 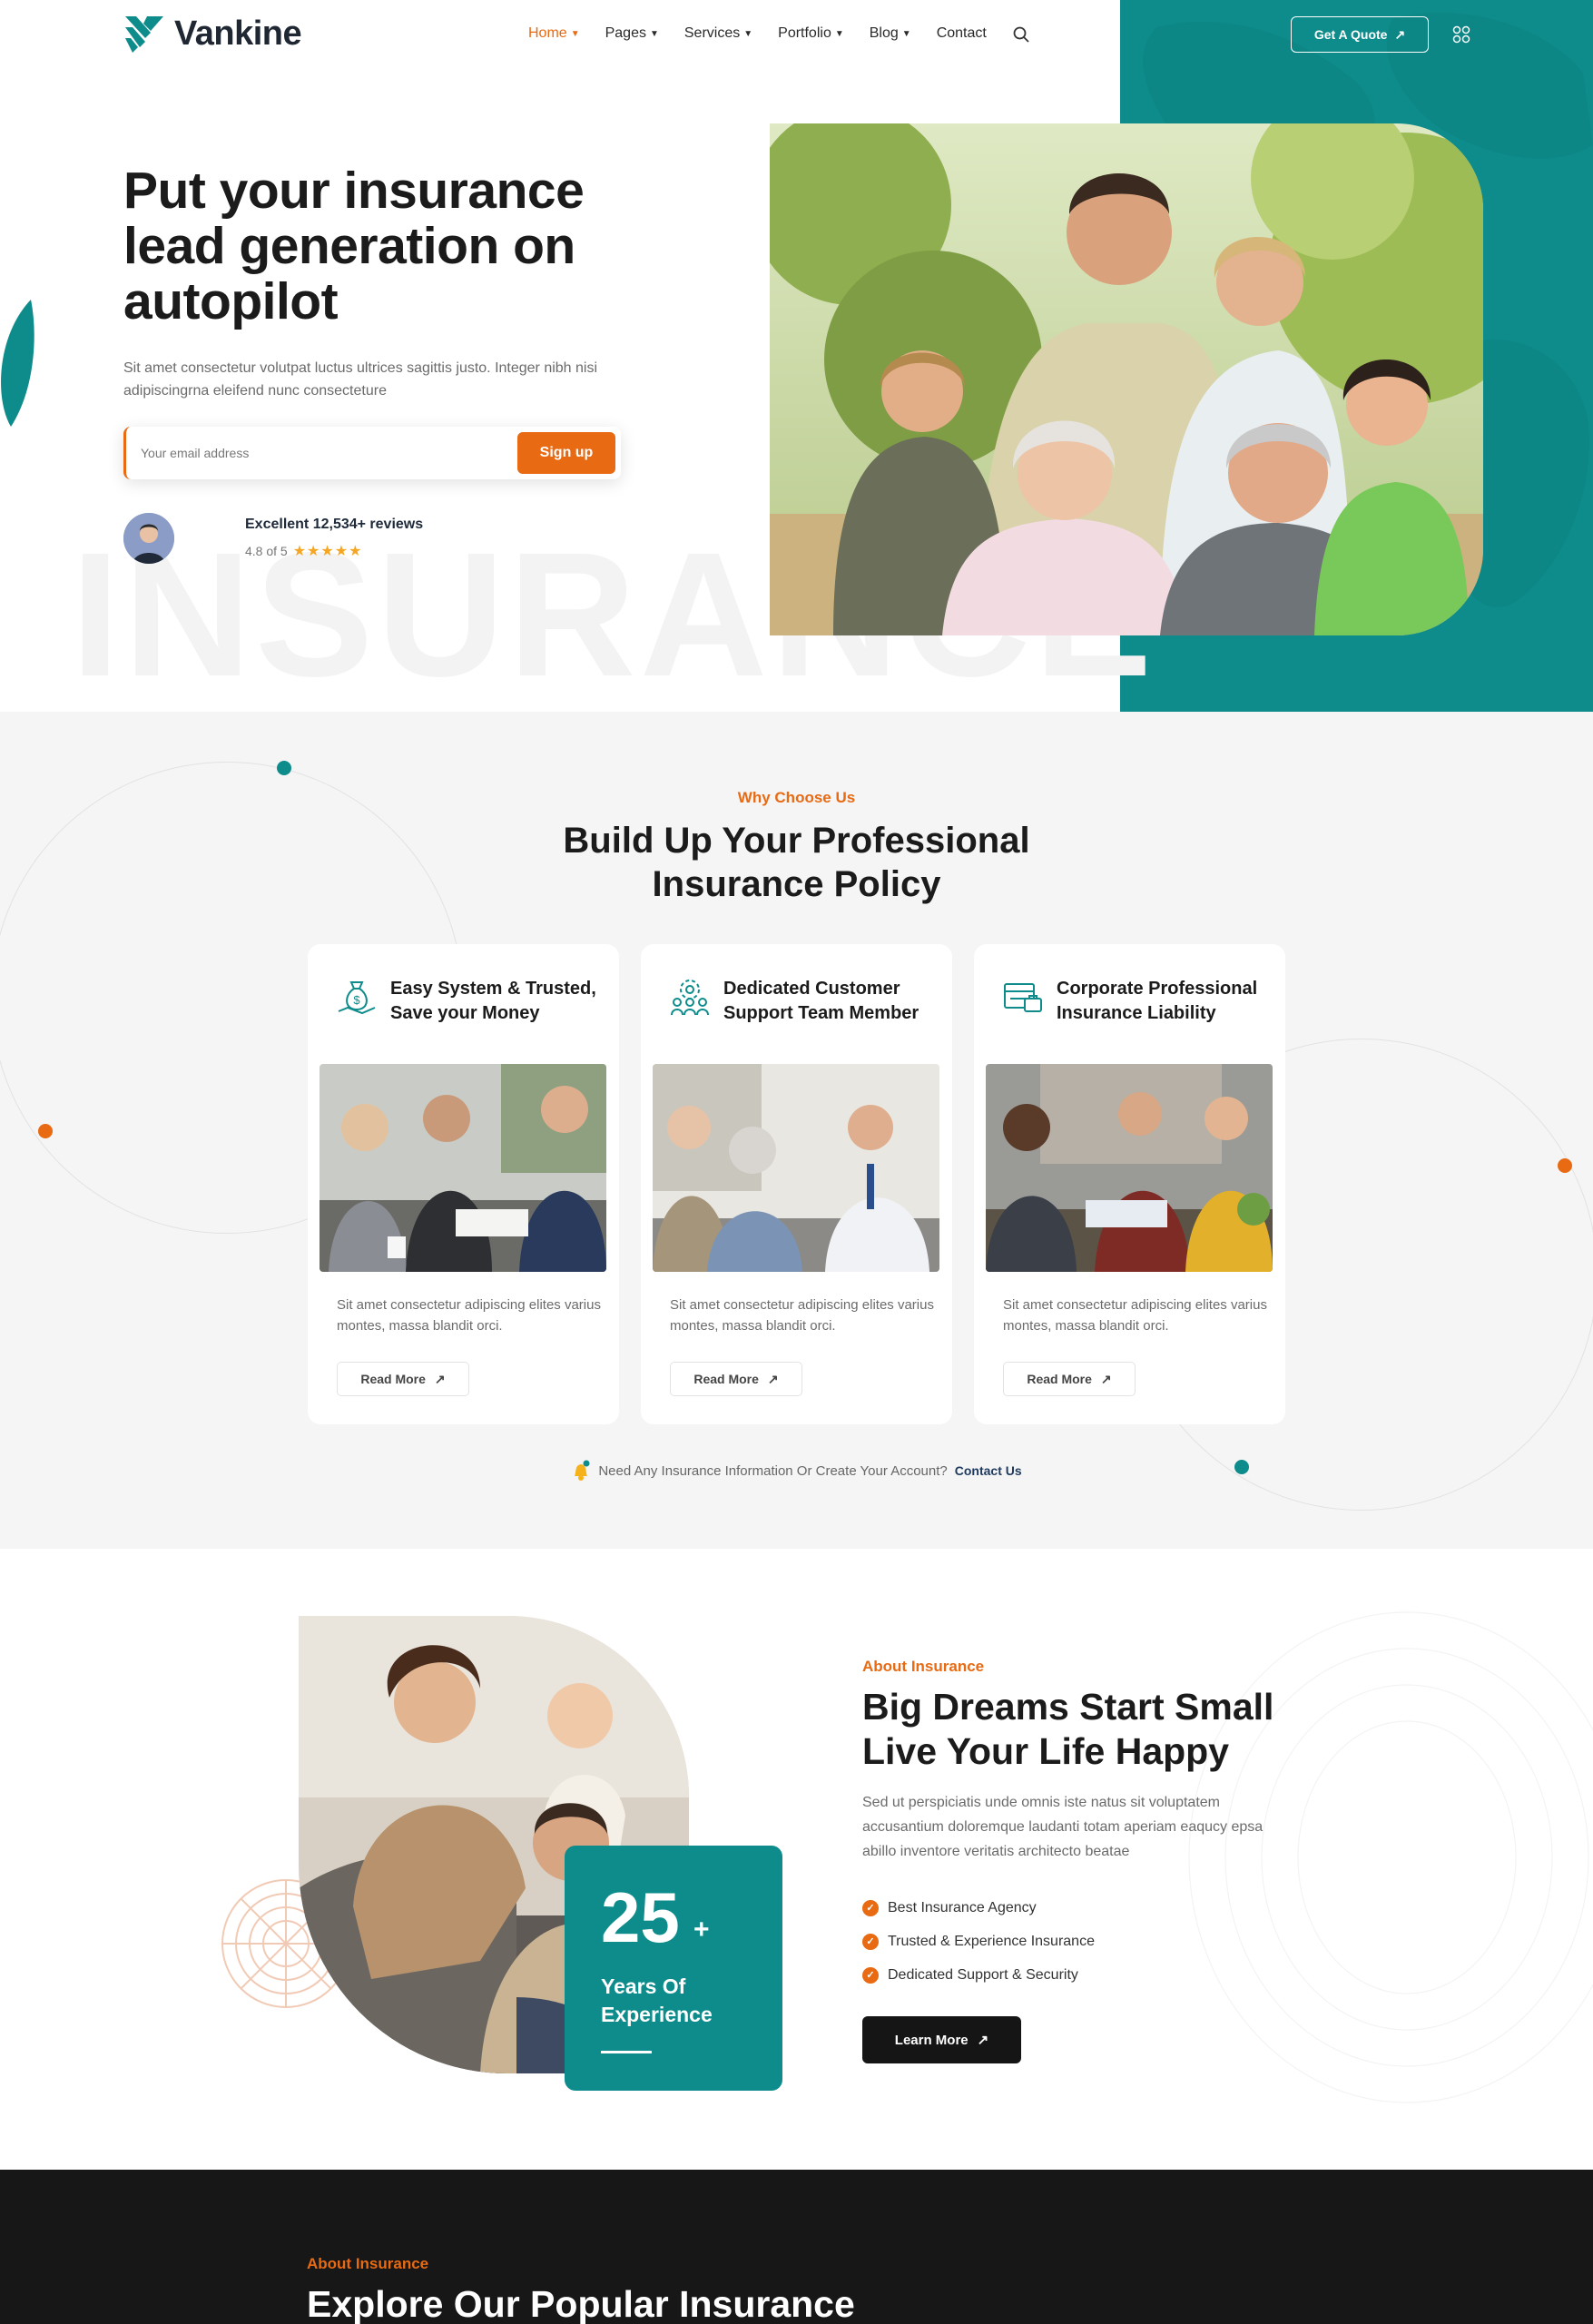 I want to click on nav-label-pages: Pages, so click(x=625, y=33).